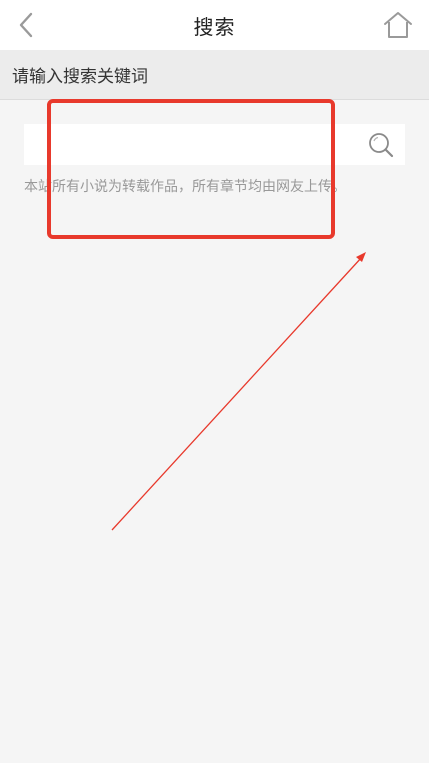  Describe the element at coordinates (214, 75) in the screenshot. I see `search-prompt-bar: 请输入搜索关键词` at that location.